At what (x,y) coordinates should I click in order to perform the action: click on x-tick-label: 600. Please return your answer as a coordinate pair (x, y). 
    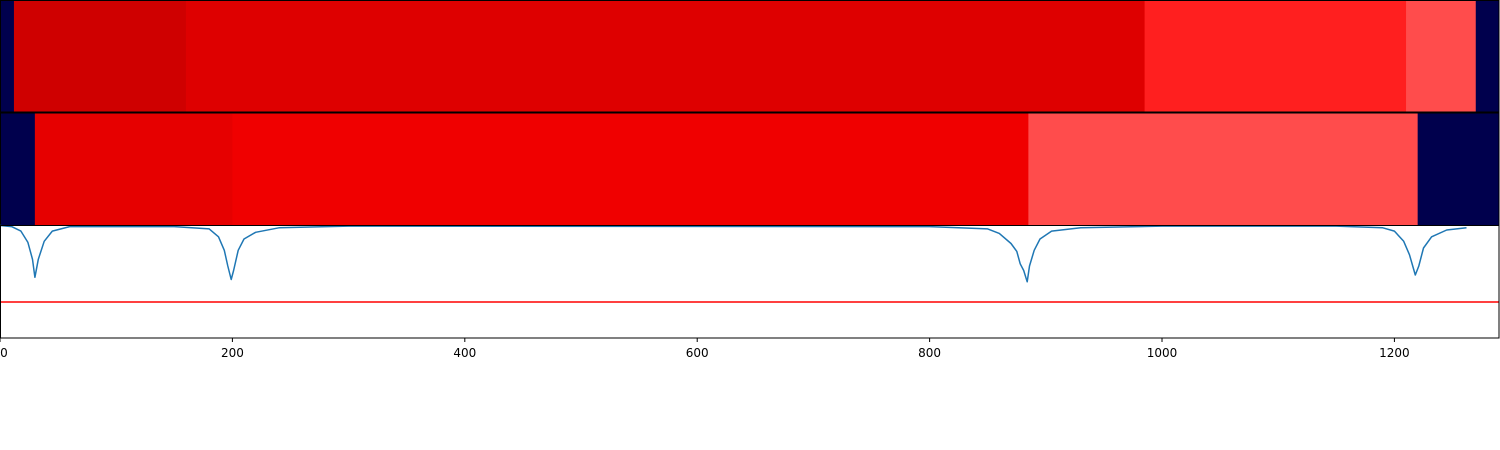
    Looking at the image, I should click on (697, 353).